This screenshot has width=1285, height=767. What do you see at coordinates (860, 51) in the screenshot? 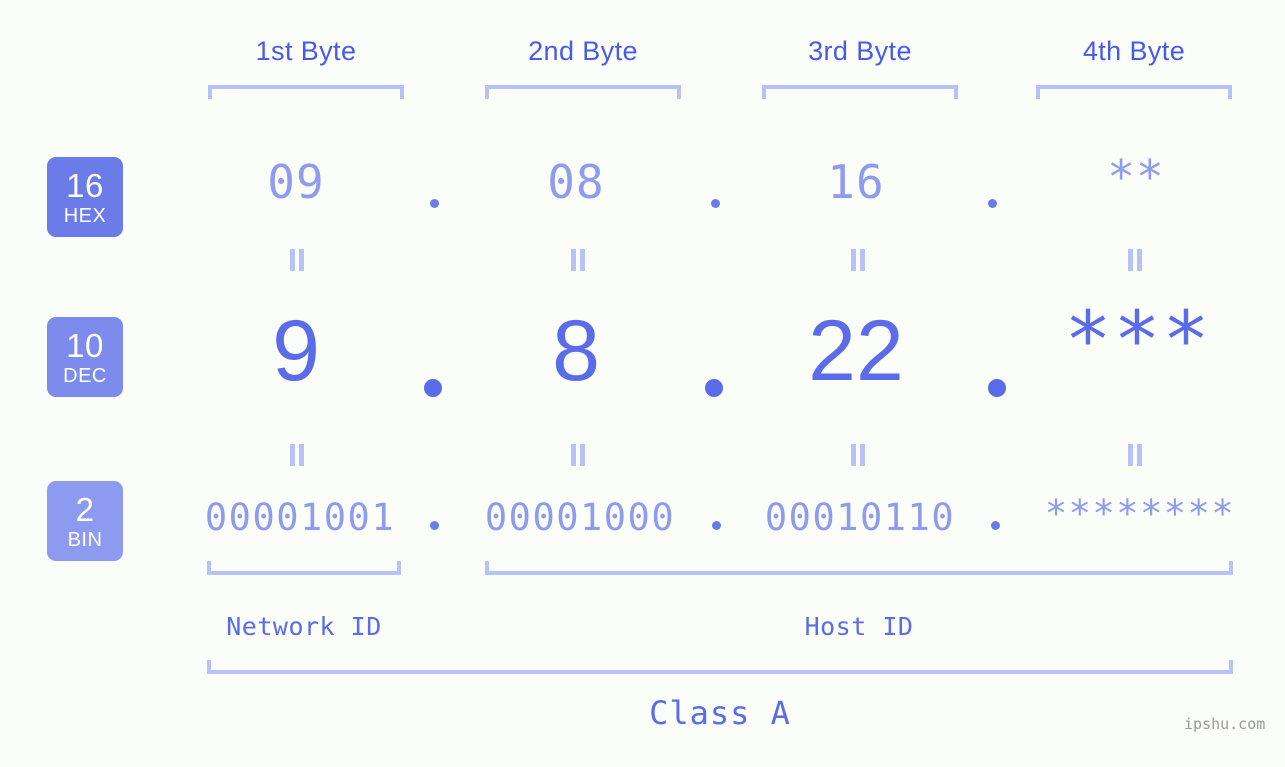
I see `byte-header-3: 3rd Byte` at bounding box center [860, 51].